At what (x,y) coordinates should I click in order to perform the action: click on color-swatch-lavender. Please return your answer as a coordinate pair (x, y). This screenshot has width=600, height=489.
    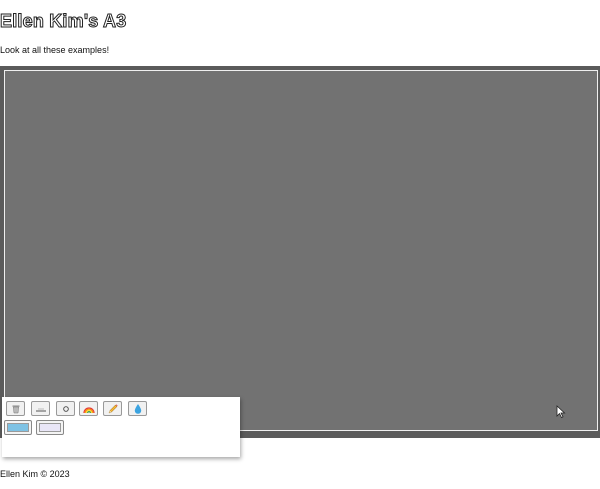
    Looking at the image, I should click on (50, 427).